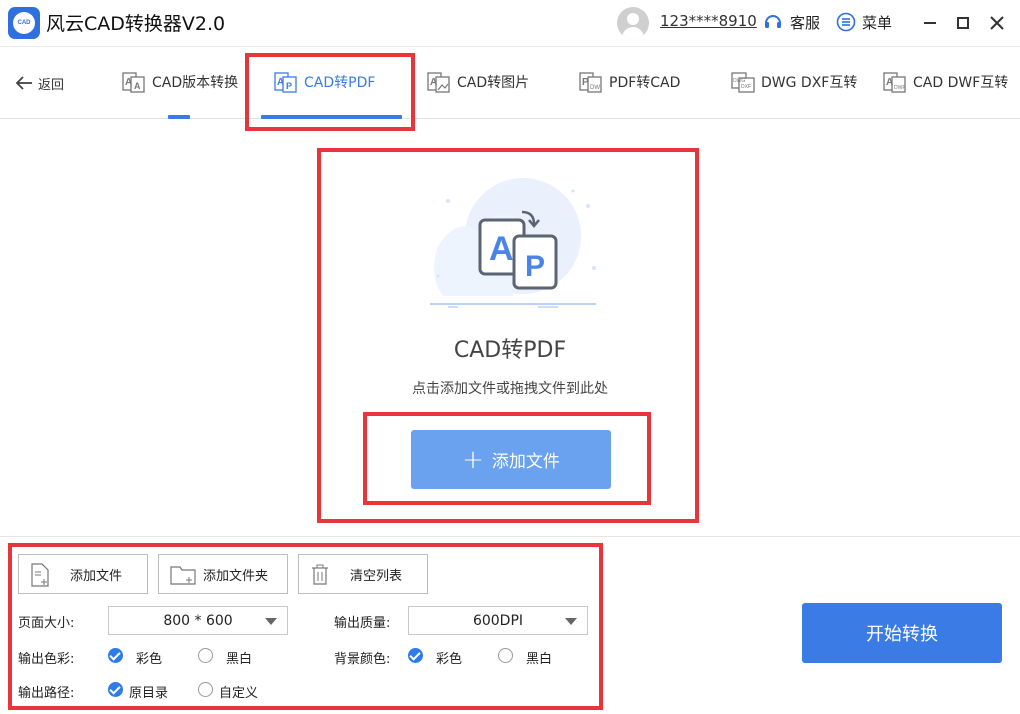 This screenshot has height=714, width=1020. I want to click on output-path-label: 输出路径:, so click(46, 693).